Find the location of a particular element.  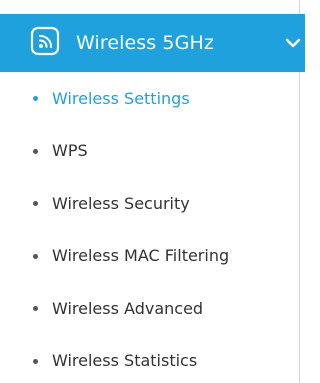

menu-item-wireless-mac-filtering: Wireless MAC Filtering is located at coordinates (150, 256).